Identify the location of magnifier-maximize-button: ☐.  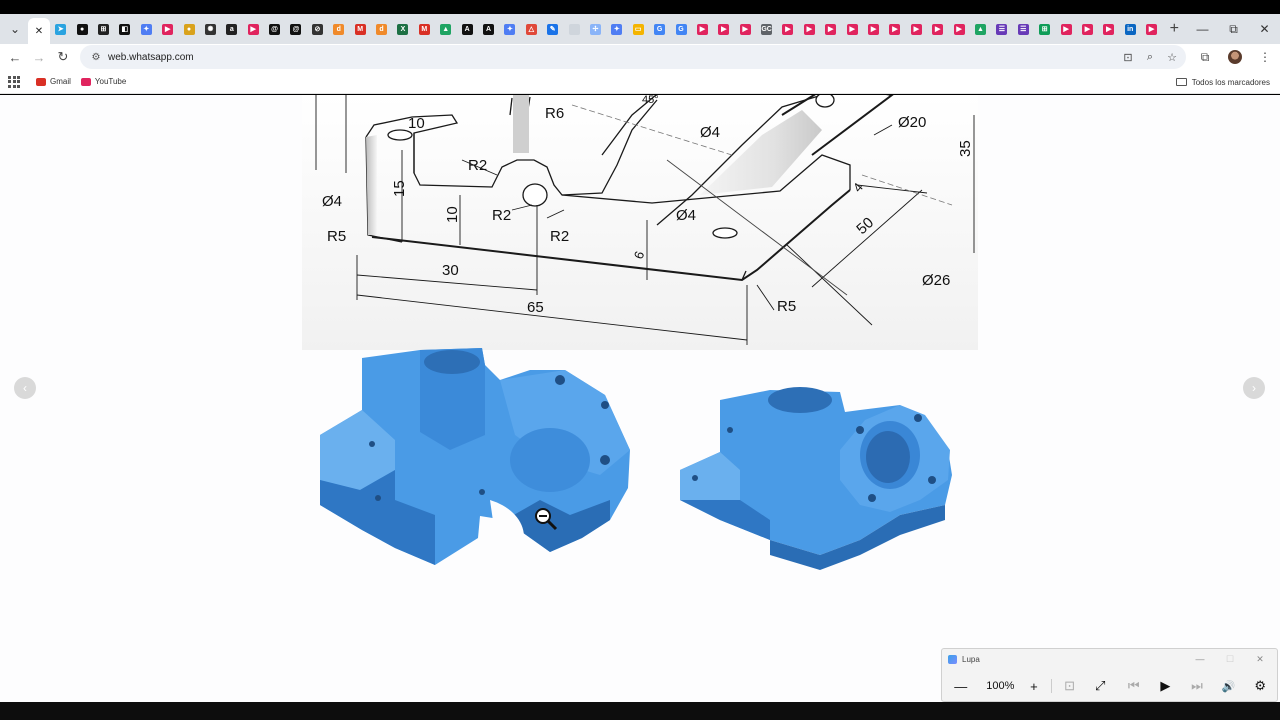
(1230, 659).